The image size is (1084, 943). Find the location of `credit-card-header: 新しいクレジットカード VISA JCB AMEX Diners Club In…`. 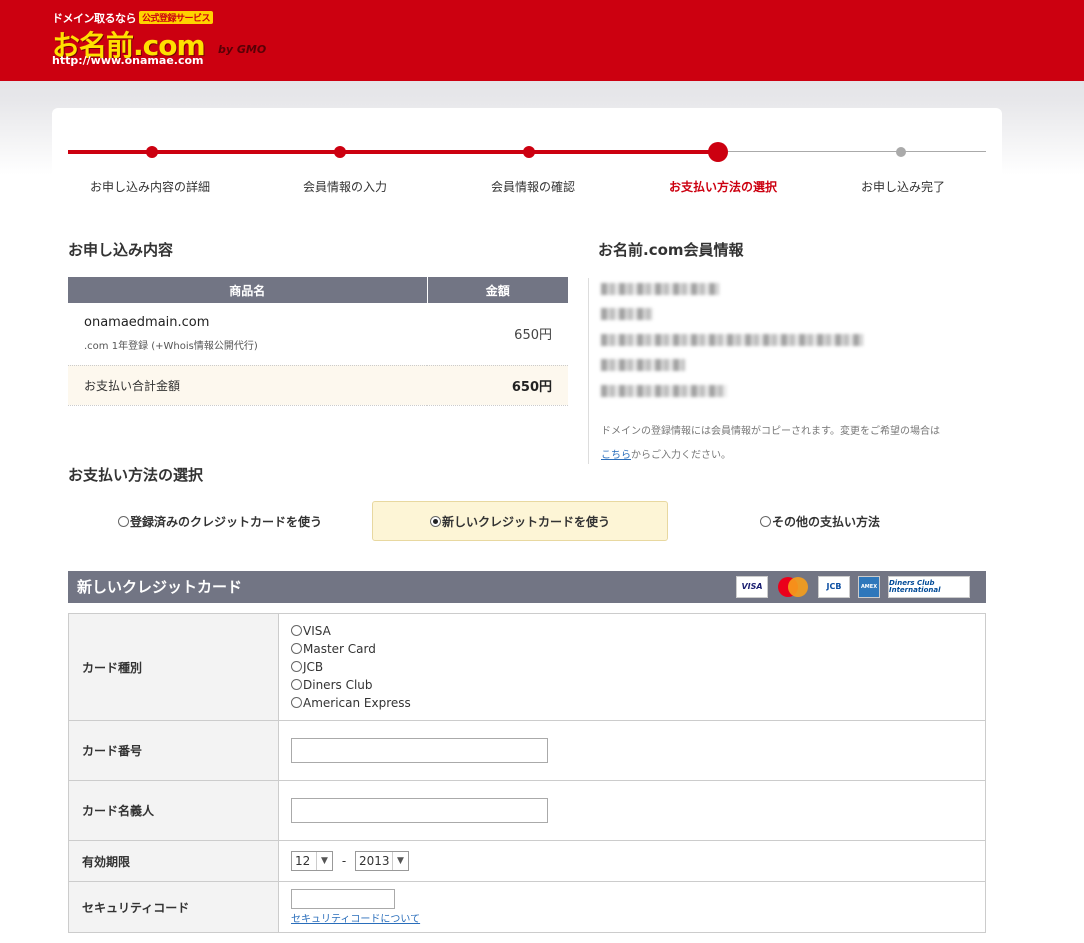

credit-card-header: 新しいクレジットカード VISA JCB AMEX Diners Club In… is located at coordinates (527, 587).